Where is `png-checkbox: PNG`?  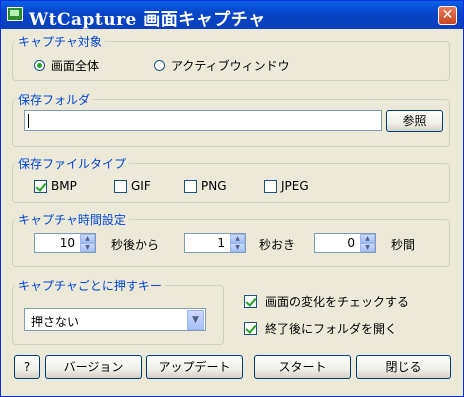 png-checkbox: PNG is located at coordinates (205, 186).